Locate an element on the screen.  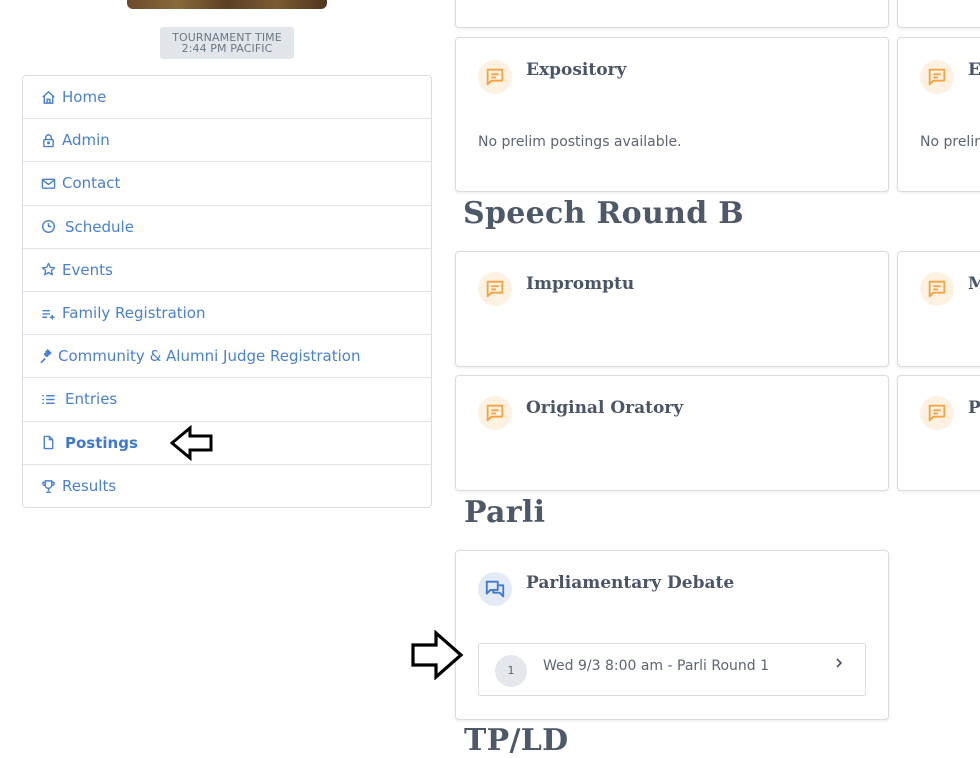
sidebar-item-results: Results is located at coordinates (227, 486).